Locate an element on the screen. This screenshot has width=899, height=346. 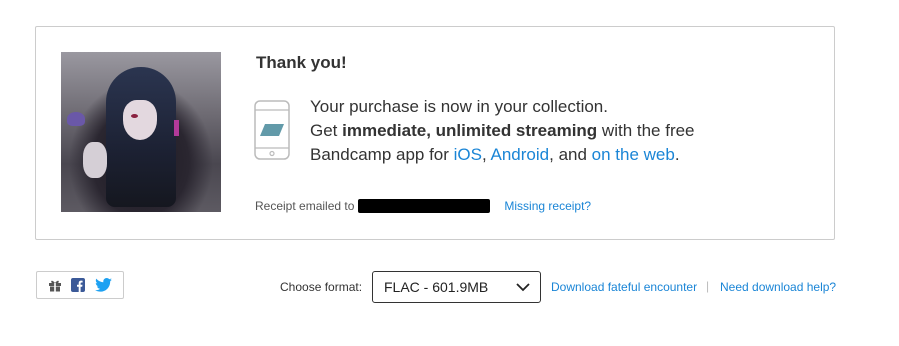
and-separator: , and is located at coordinates (570, 154).